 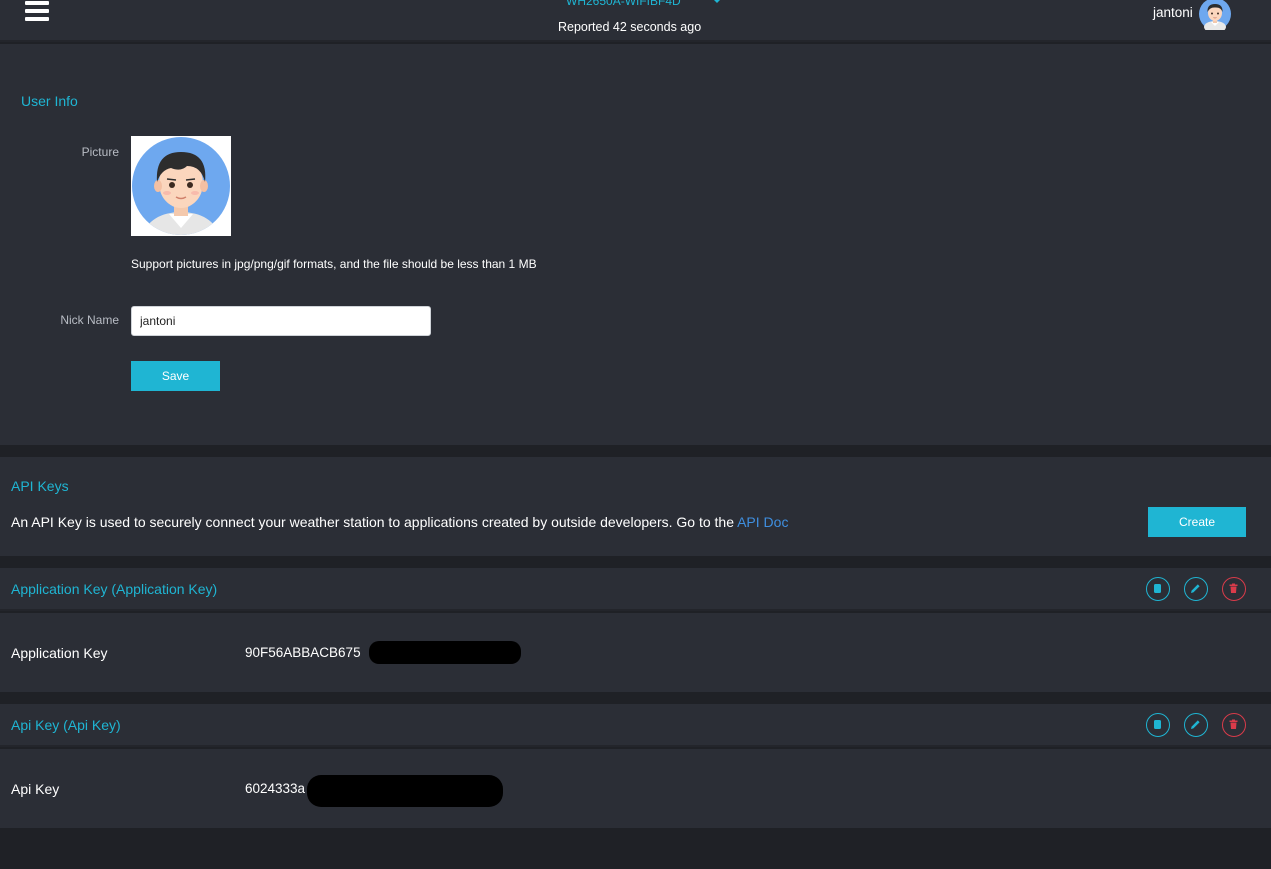 I want to click on hamburger-menu-icon, so click(x=37, y=12).